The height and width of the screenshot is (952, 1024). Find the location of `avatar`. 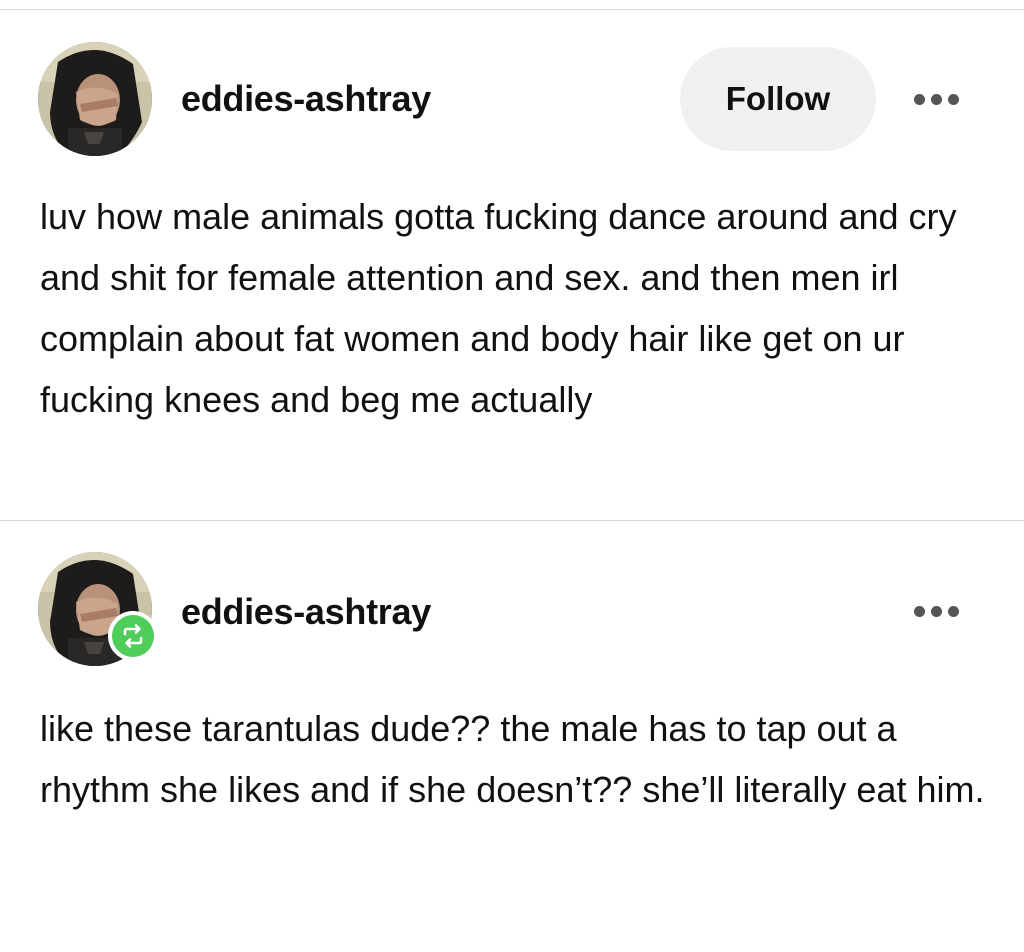

avatar is located at coordinates (95, 99).